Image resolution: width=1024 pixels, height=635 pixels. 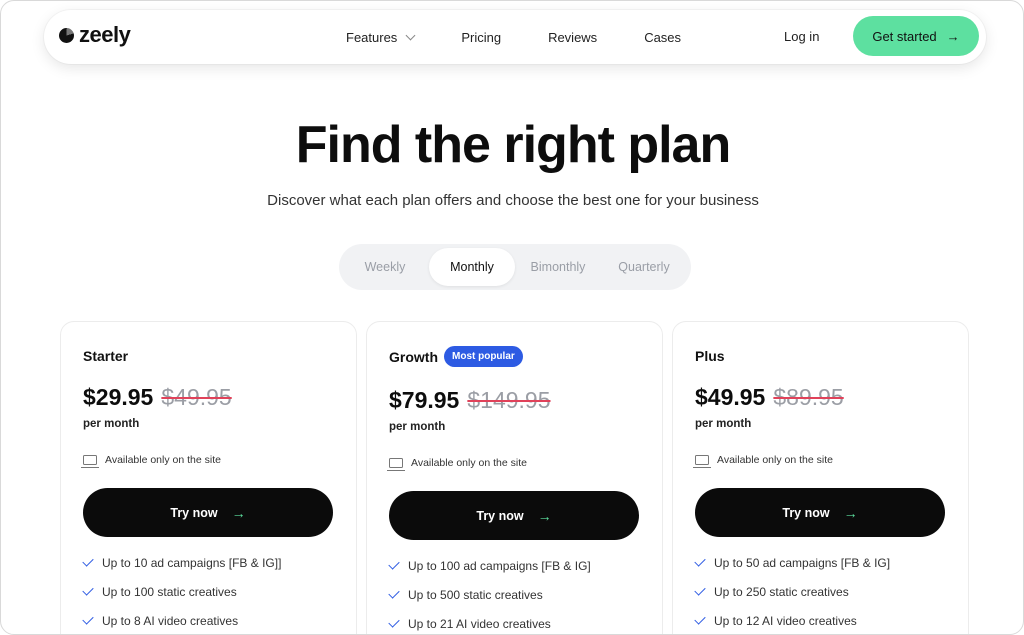 I want to click on nav-link-label: Features, so click(x=372, y=37).